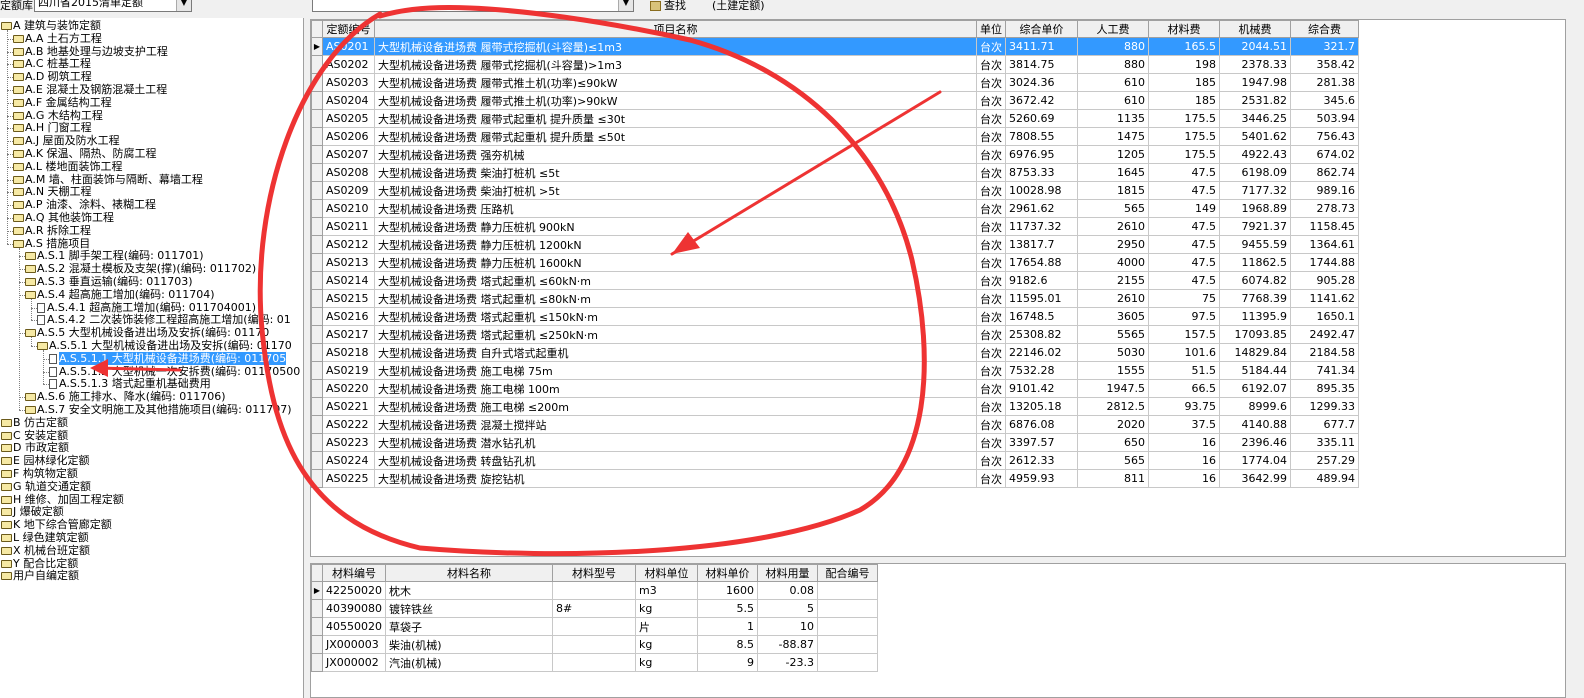 This screenshot has height=698, width=1584. I want to click on table-cell: 大型机械设备进场费 潜水钻孔机, so click(675, 442).